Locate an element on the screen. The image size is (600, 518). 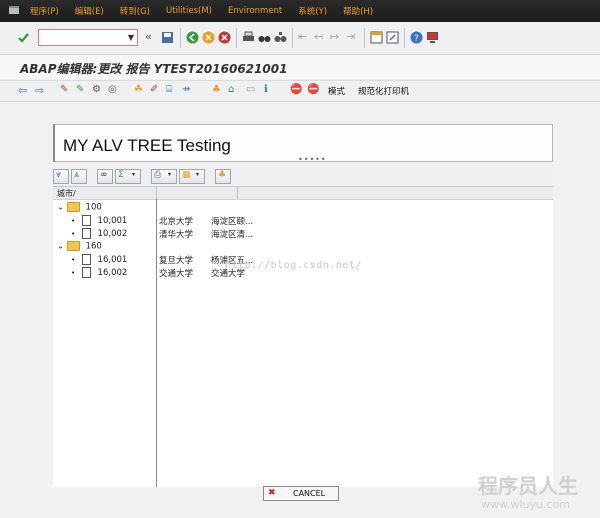
active-inactive-icon: ⚙ is located at coordinates (98, 90).